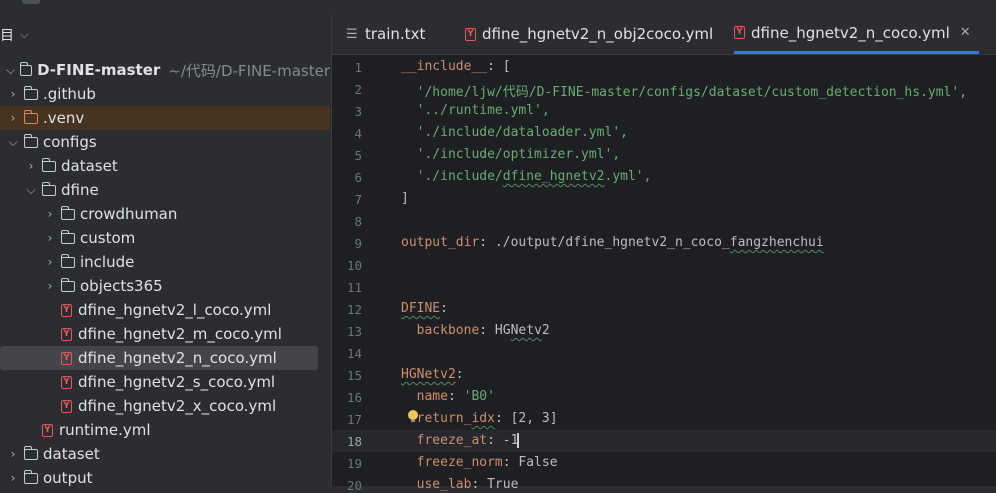 The height and width of the screenshot is (493, 996). I want to click on line-number: 4, so click(358, 133).